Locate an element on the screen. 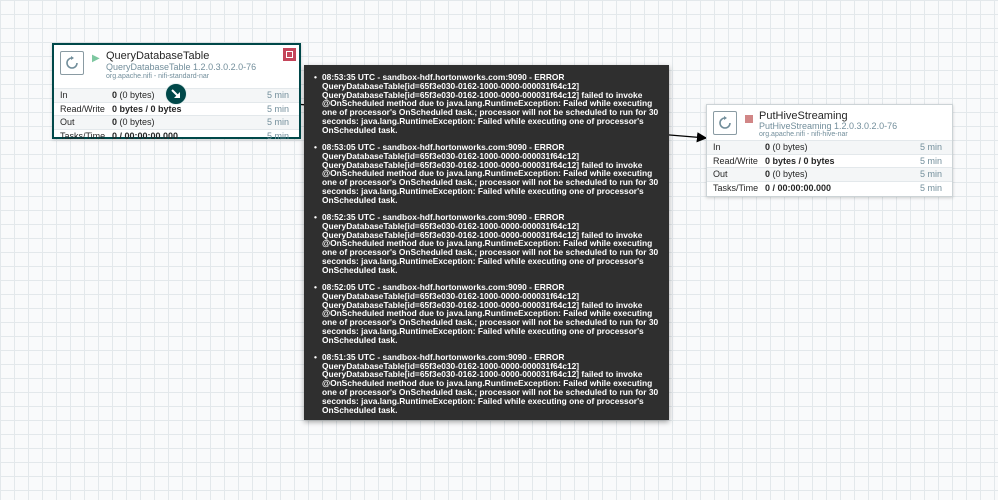 The image size is (998, 500). processor-bundle: org.apache.nifi - nifi-standard-nar is located at coordinates (158, 76).